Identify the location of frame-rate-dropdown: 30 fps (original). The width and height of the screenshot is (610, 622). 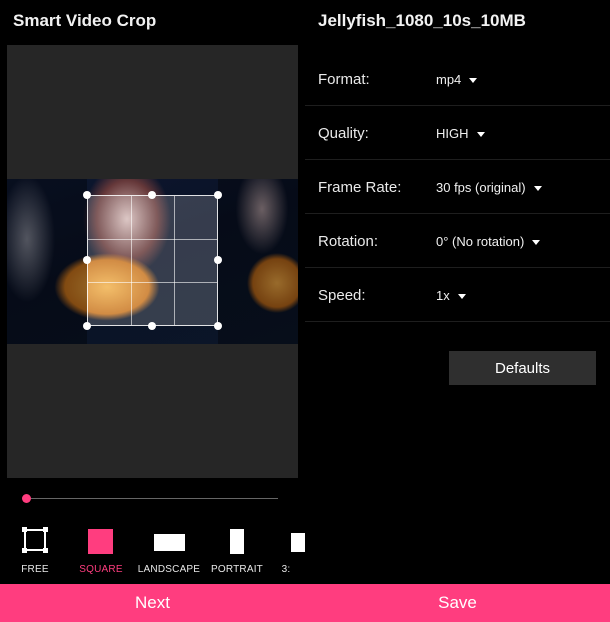
(489, 187).